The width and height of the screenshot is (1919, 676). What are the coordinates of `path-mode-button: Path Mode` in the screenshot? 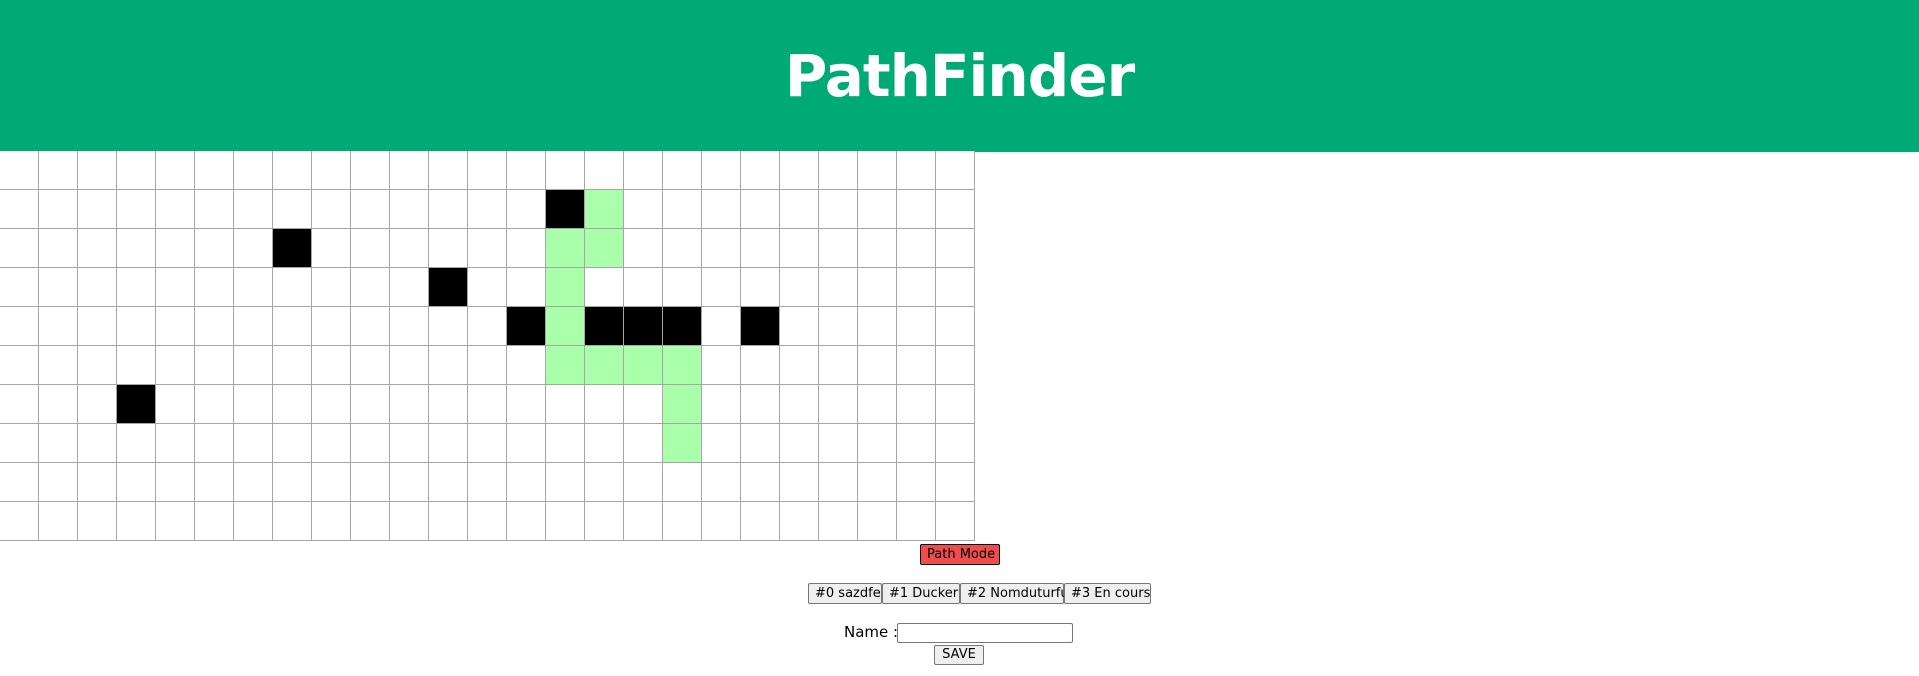 It's located at (960, 554).